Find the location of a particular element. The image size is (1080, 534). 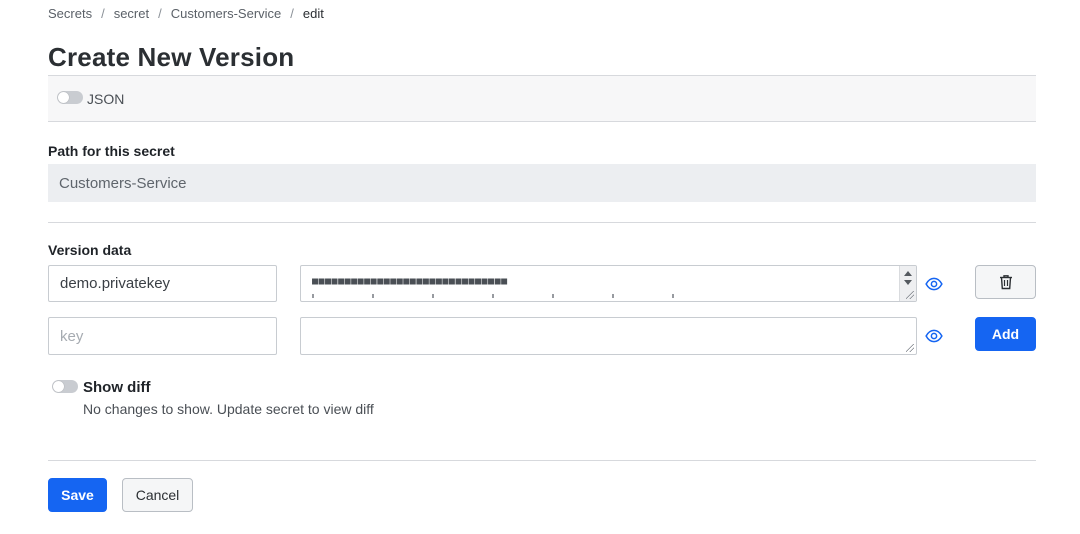

key-input-1: demo.privatekey is located at coordinates (162, 283).